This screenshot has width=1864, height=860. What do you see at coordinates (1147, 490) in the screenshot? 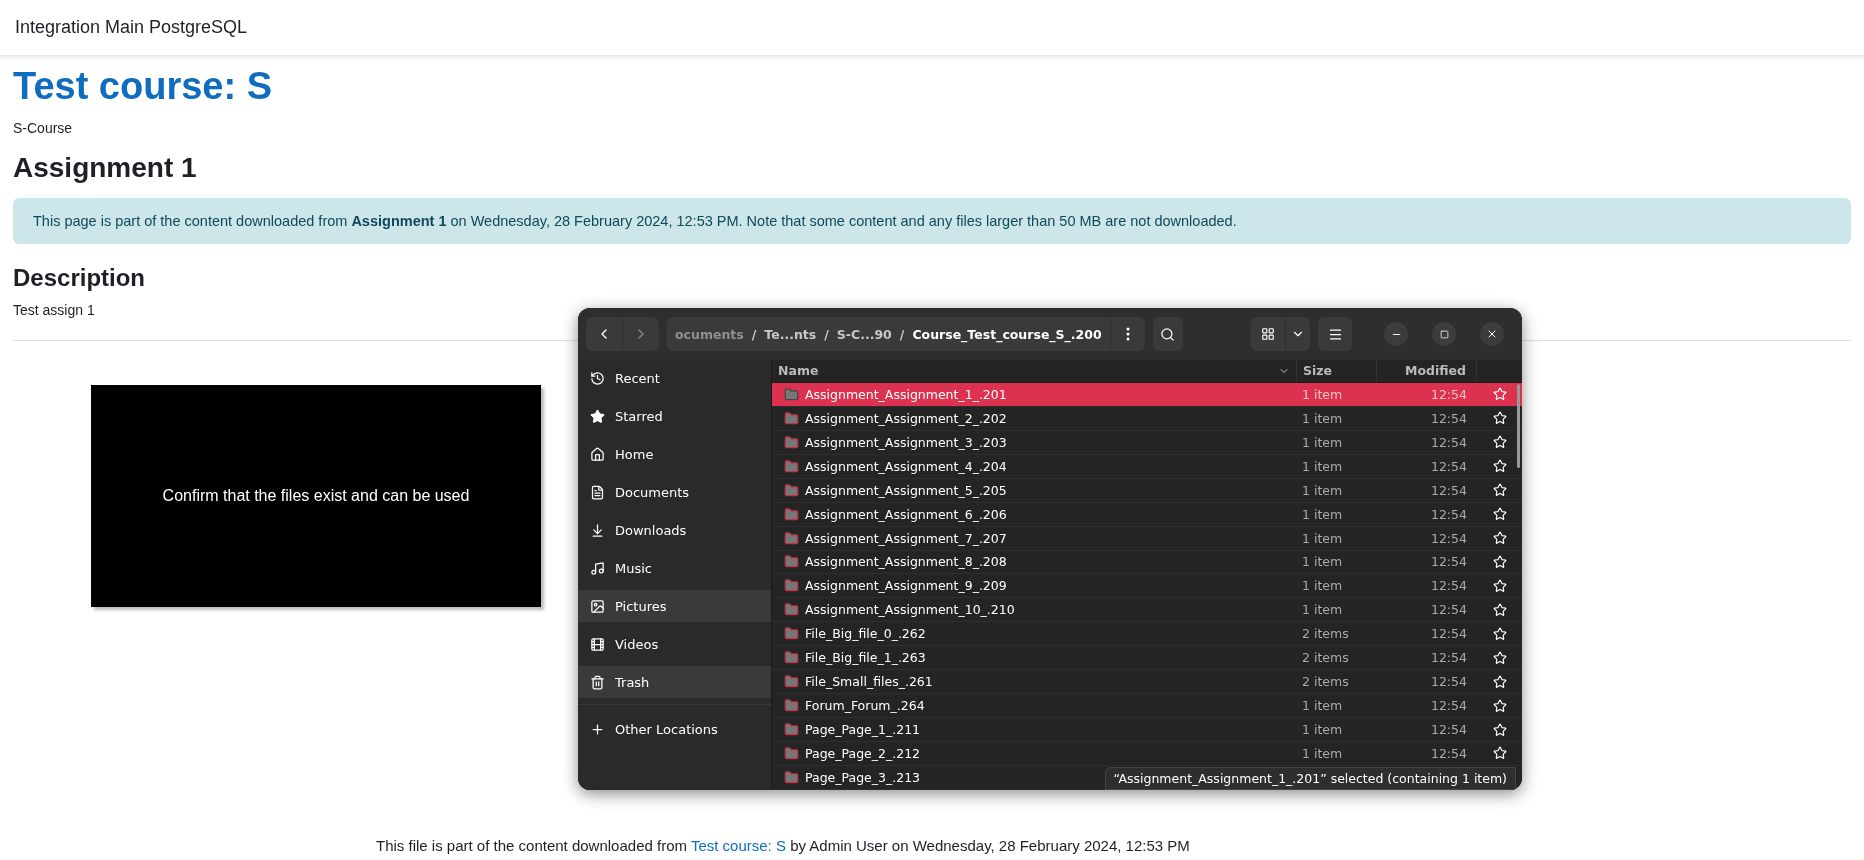
I see `file-row: Assignment_Assignment_5_.205 1 item 12:54` at bounding box center [1147, 490].